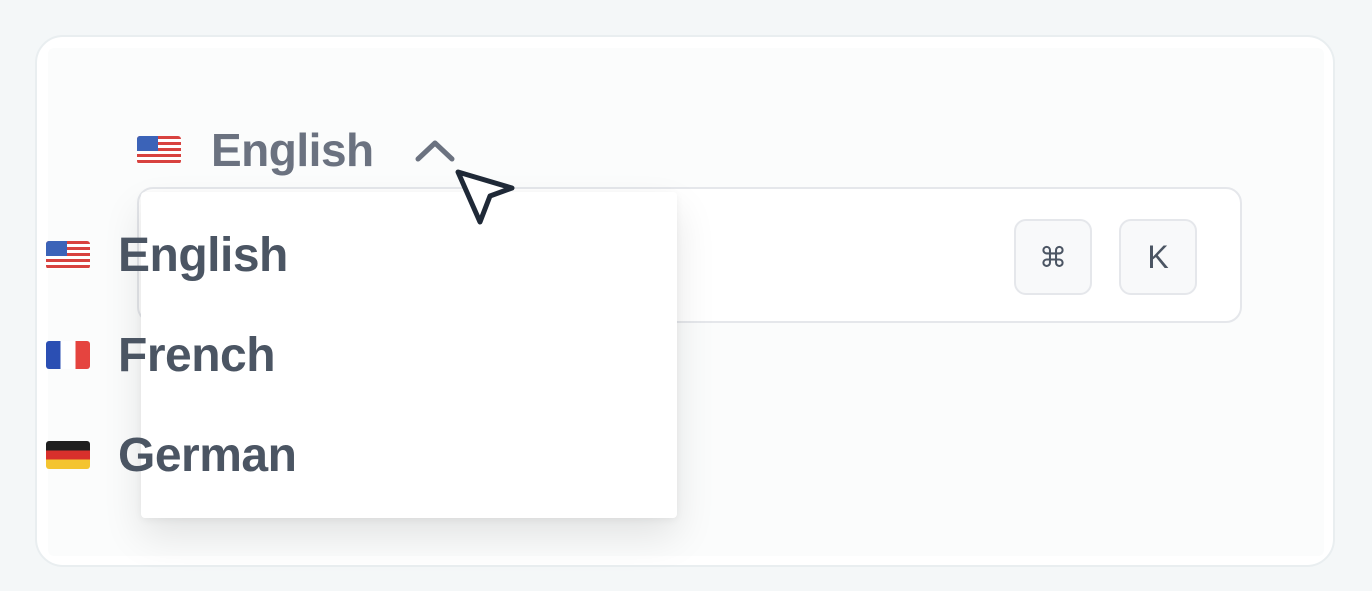 The height and width of the screenshot is (591, 1372). Describe the element at coordinates (197, 355) in the screenshot. I see `menu-item-label: French` at that location.